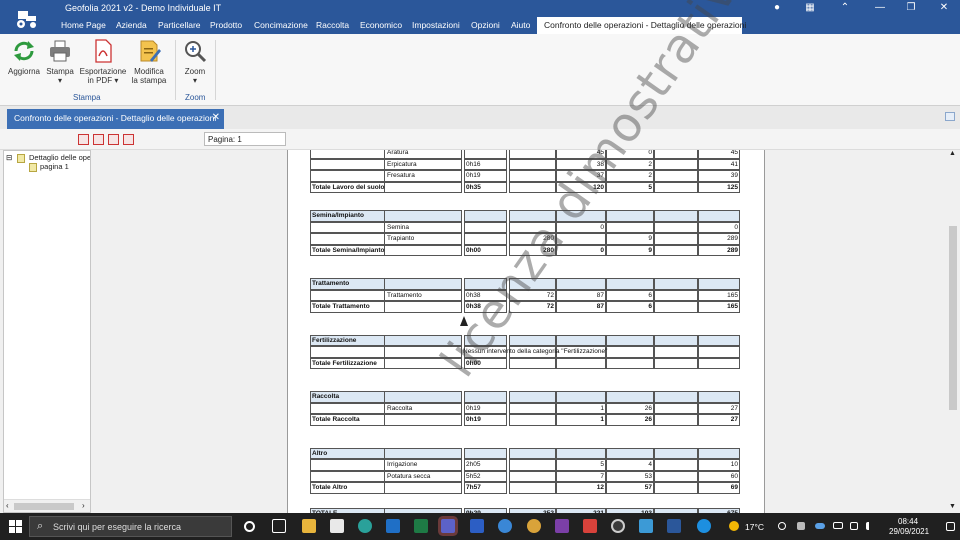  What do you see at coordinates (520, 25) in the screenshot?
I see `menu-aiuto: Aiuto` at bounding box center [520, 25].